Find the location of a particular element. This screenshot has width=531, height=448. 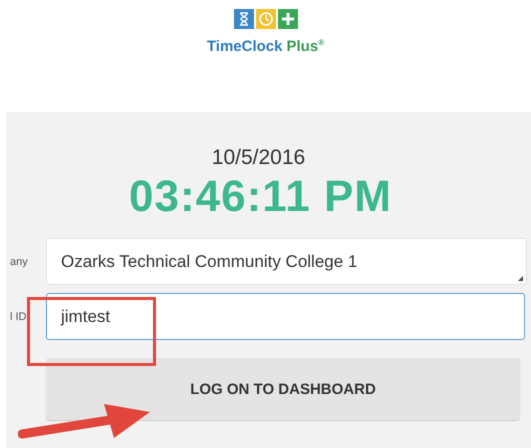

logo-wordmark: TimeClock Plus$^{®}$ is located at coordinates (265, 46).